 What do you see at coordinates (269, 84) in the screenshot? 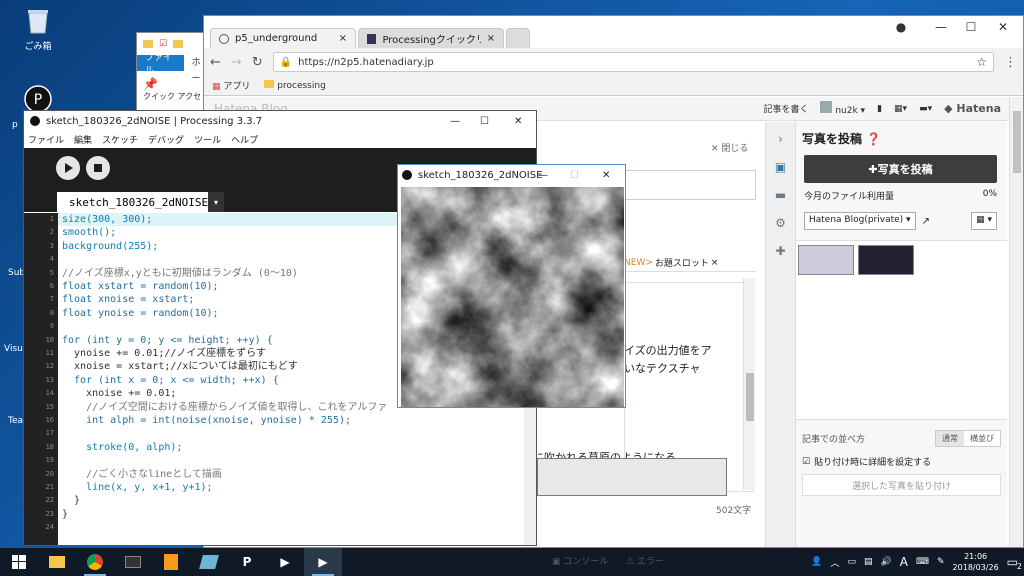
I see `bookmark-folder-icon` at bounding box center [269, 84].